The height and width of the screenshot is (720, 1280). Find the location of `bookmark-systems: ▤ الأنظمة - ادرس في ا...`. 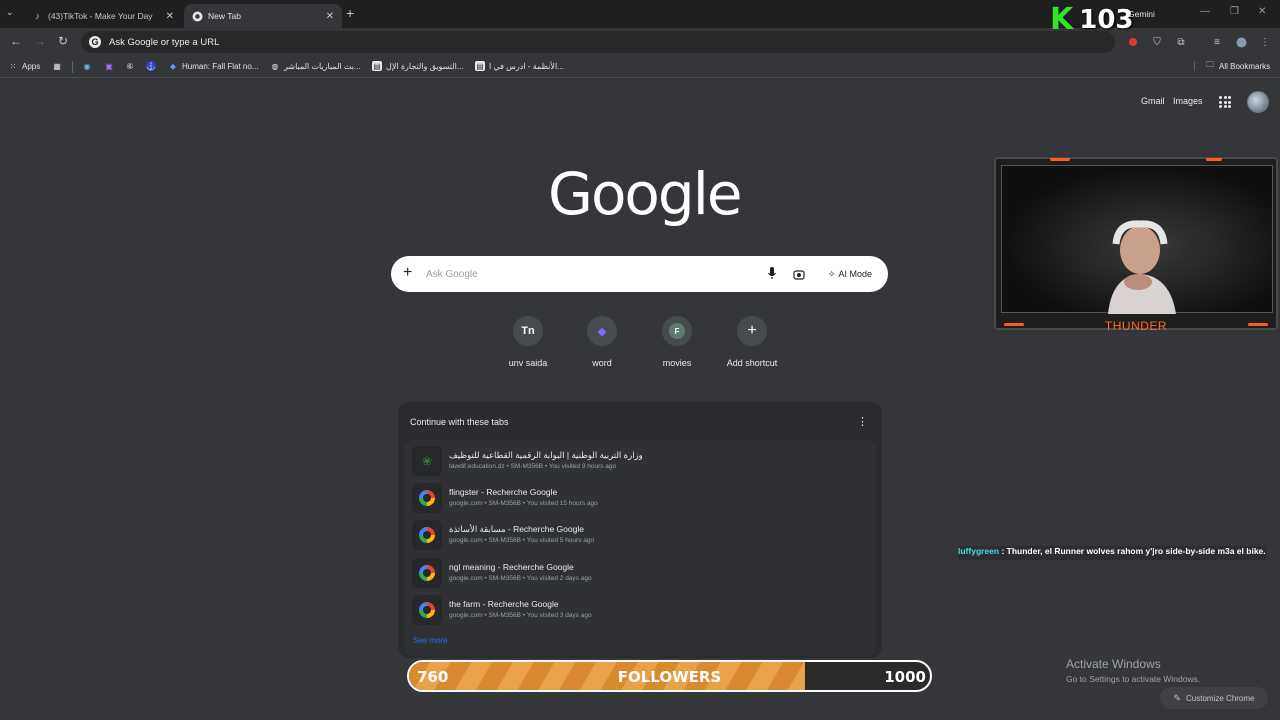

bookmark-systems: ▤ الأنظمة - ادرس في ا... is located at coordinates (519, 66).